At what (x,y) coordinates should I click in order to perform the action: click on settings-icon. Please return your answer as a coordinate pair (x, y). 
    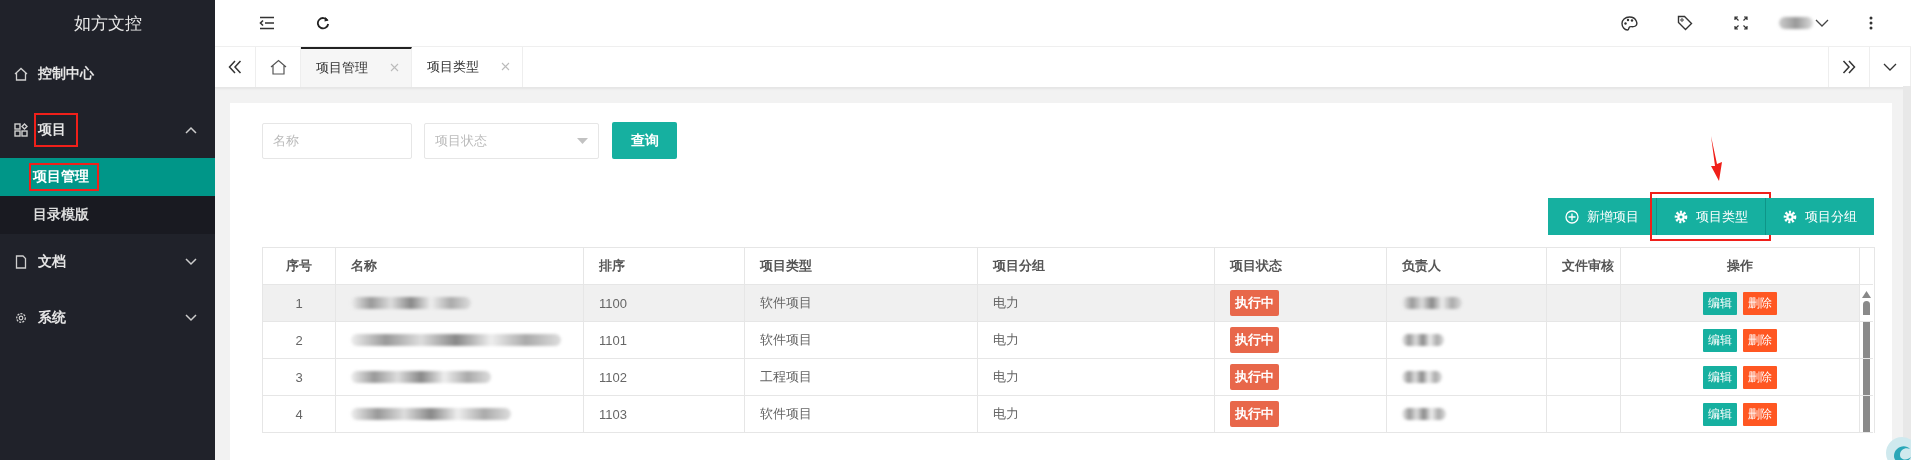
    Looking at the image, I should click on (21, 318).